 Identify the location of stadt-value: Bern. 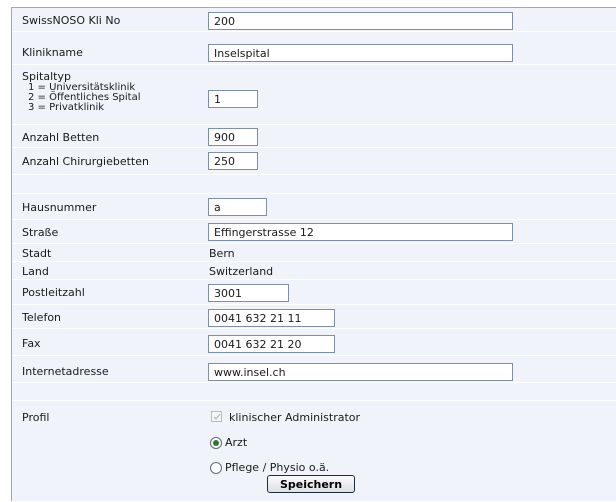
(222, 253).